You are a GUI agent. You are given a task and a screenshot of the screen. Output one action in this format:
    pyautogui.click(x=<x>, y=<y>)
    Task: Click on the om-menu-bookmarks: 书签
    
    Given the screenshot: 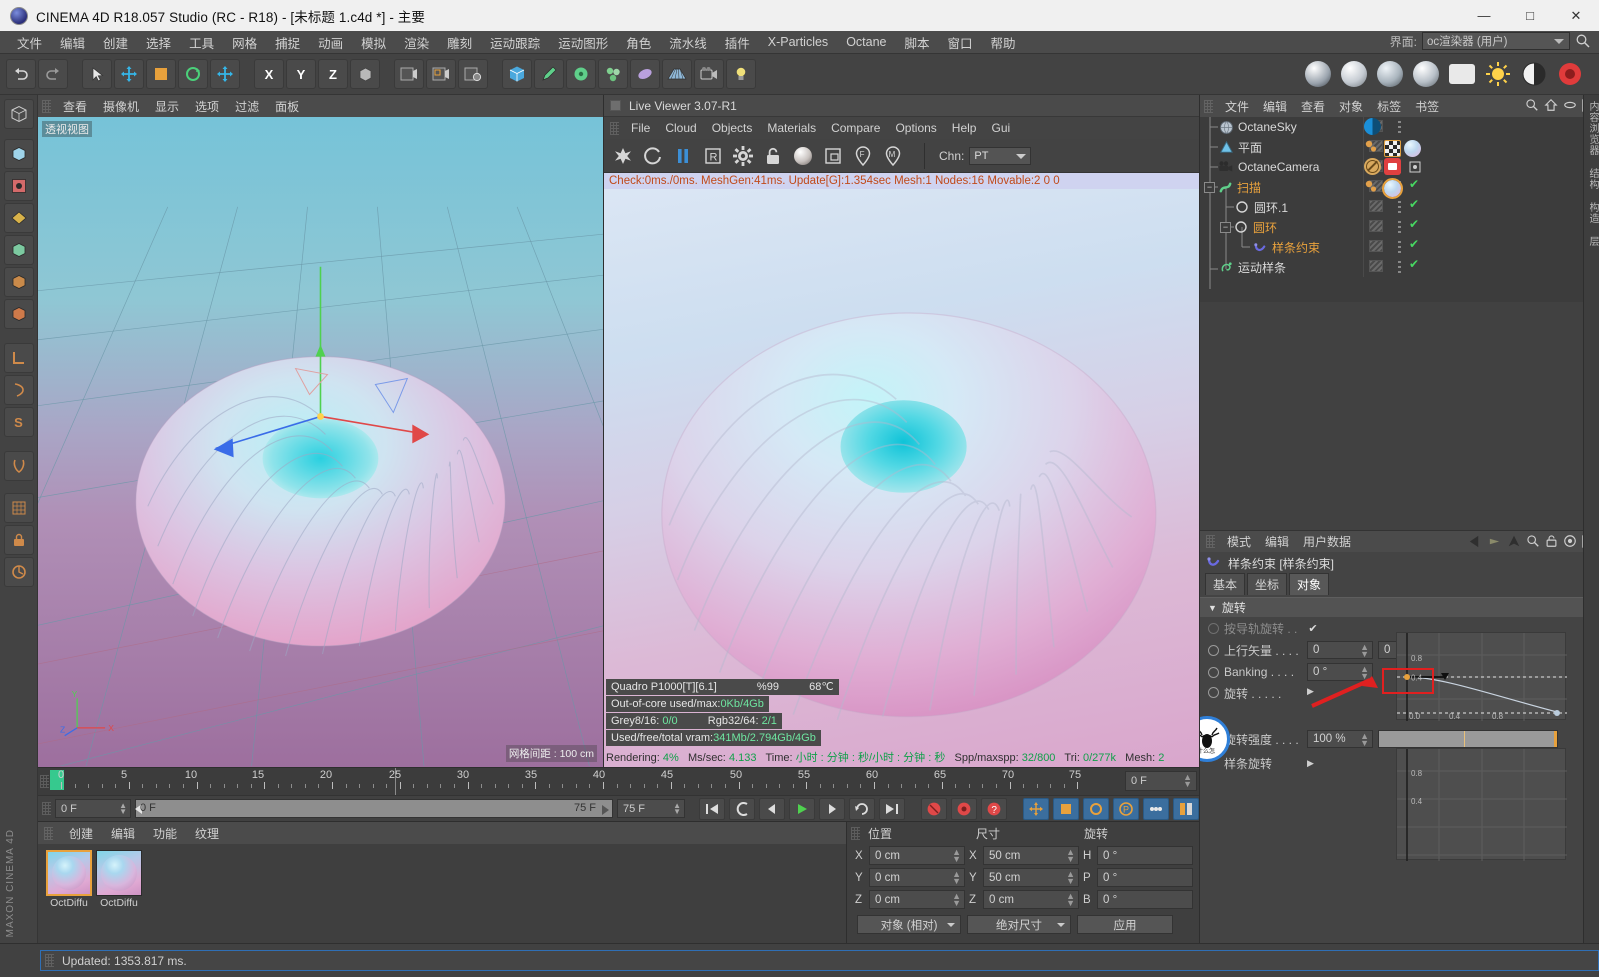 What is the action you would take?
    pyautogui.click(x=1427, y=106)
    